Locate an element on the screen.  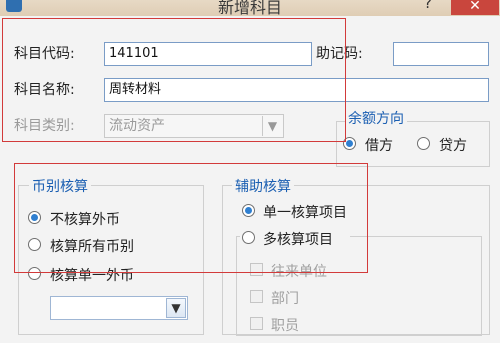
aux-item-label: 职员 is located at coordinates (285, 326).